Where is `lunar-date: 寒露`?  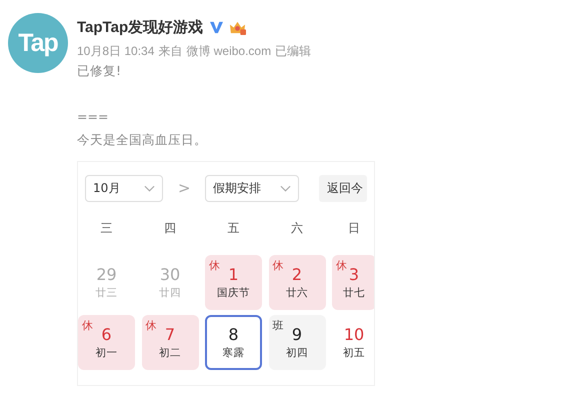
lunar-date: 寒露 is located at coordinates (233, 353).